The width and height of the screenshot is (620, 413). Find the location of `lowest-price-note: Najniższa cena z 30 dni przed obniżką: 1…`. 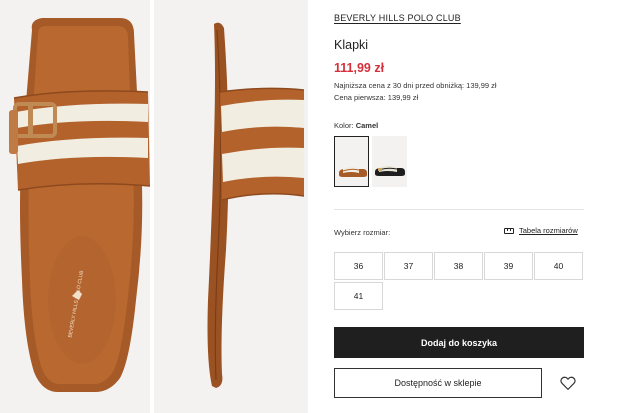

lowest-price-note: Najniższa cena z 30 dni przed obniżką: 1… is located at coordinates (415, 85).